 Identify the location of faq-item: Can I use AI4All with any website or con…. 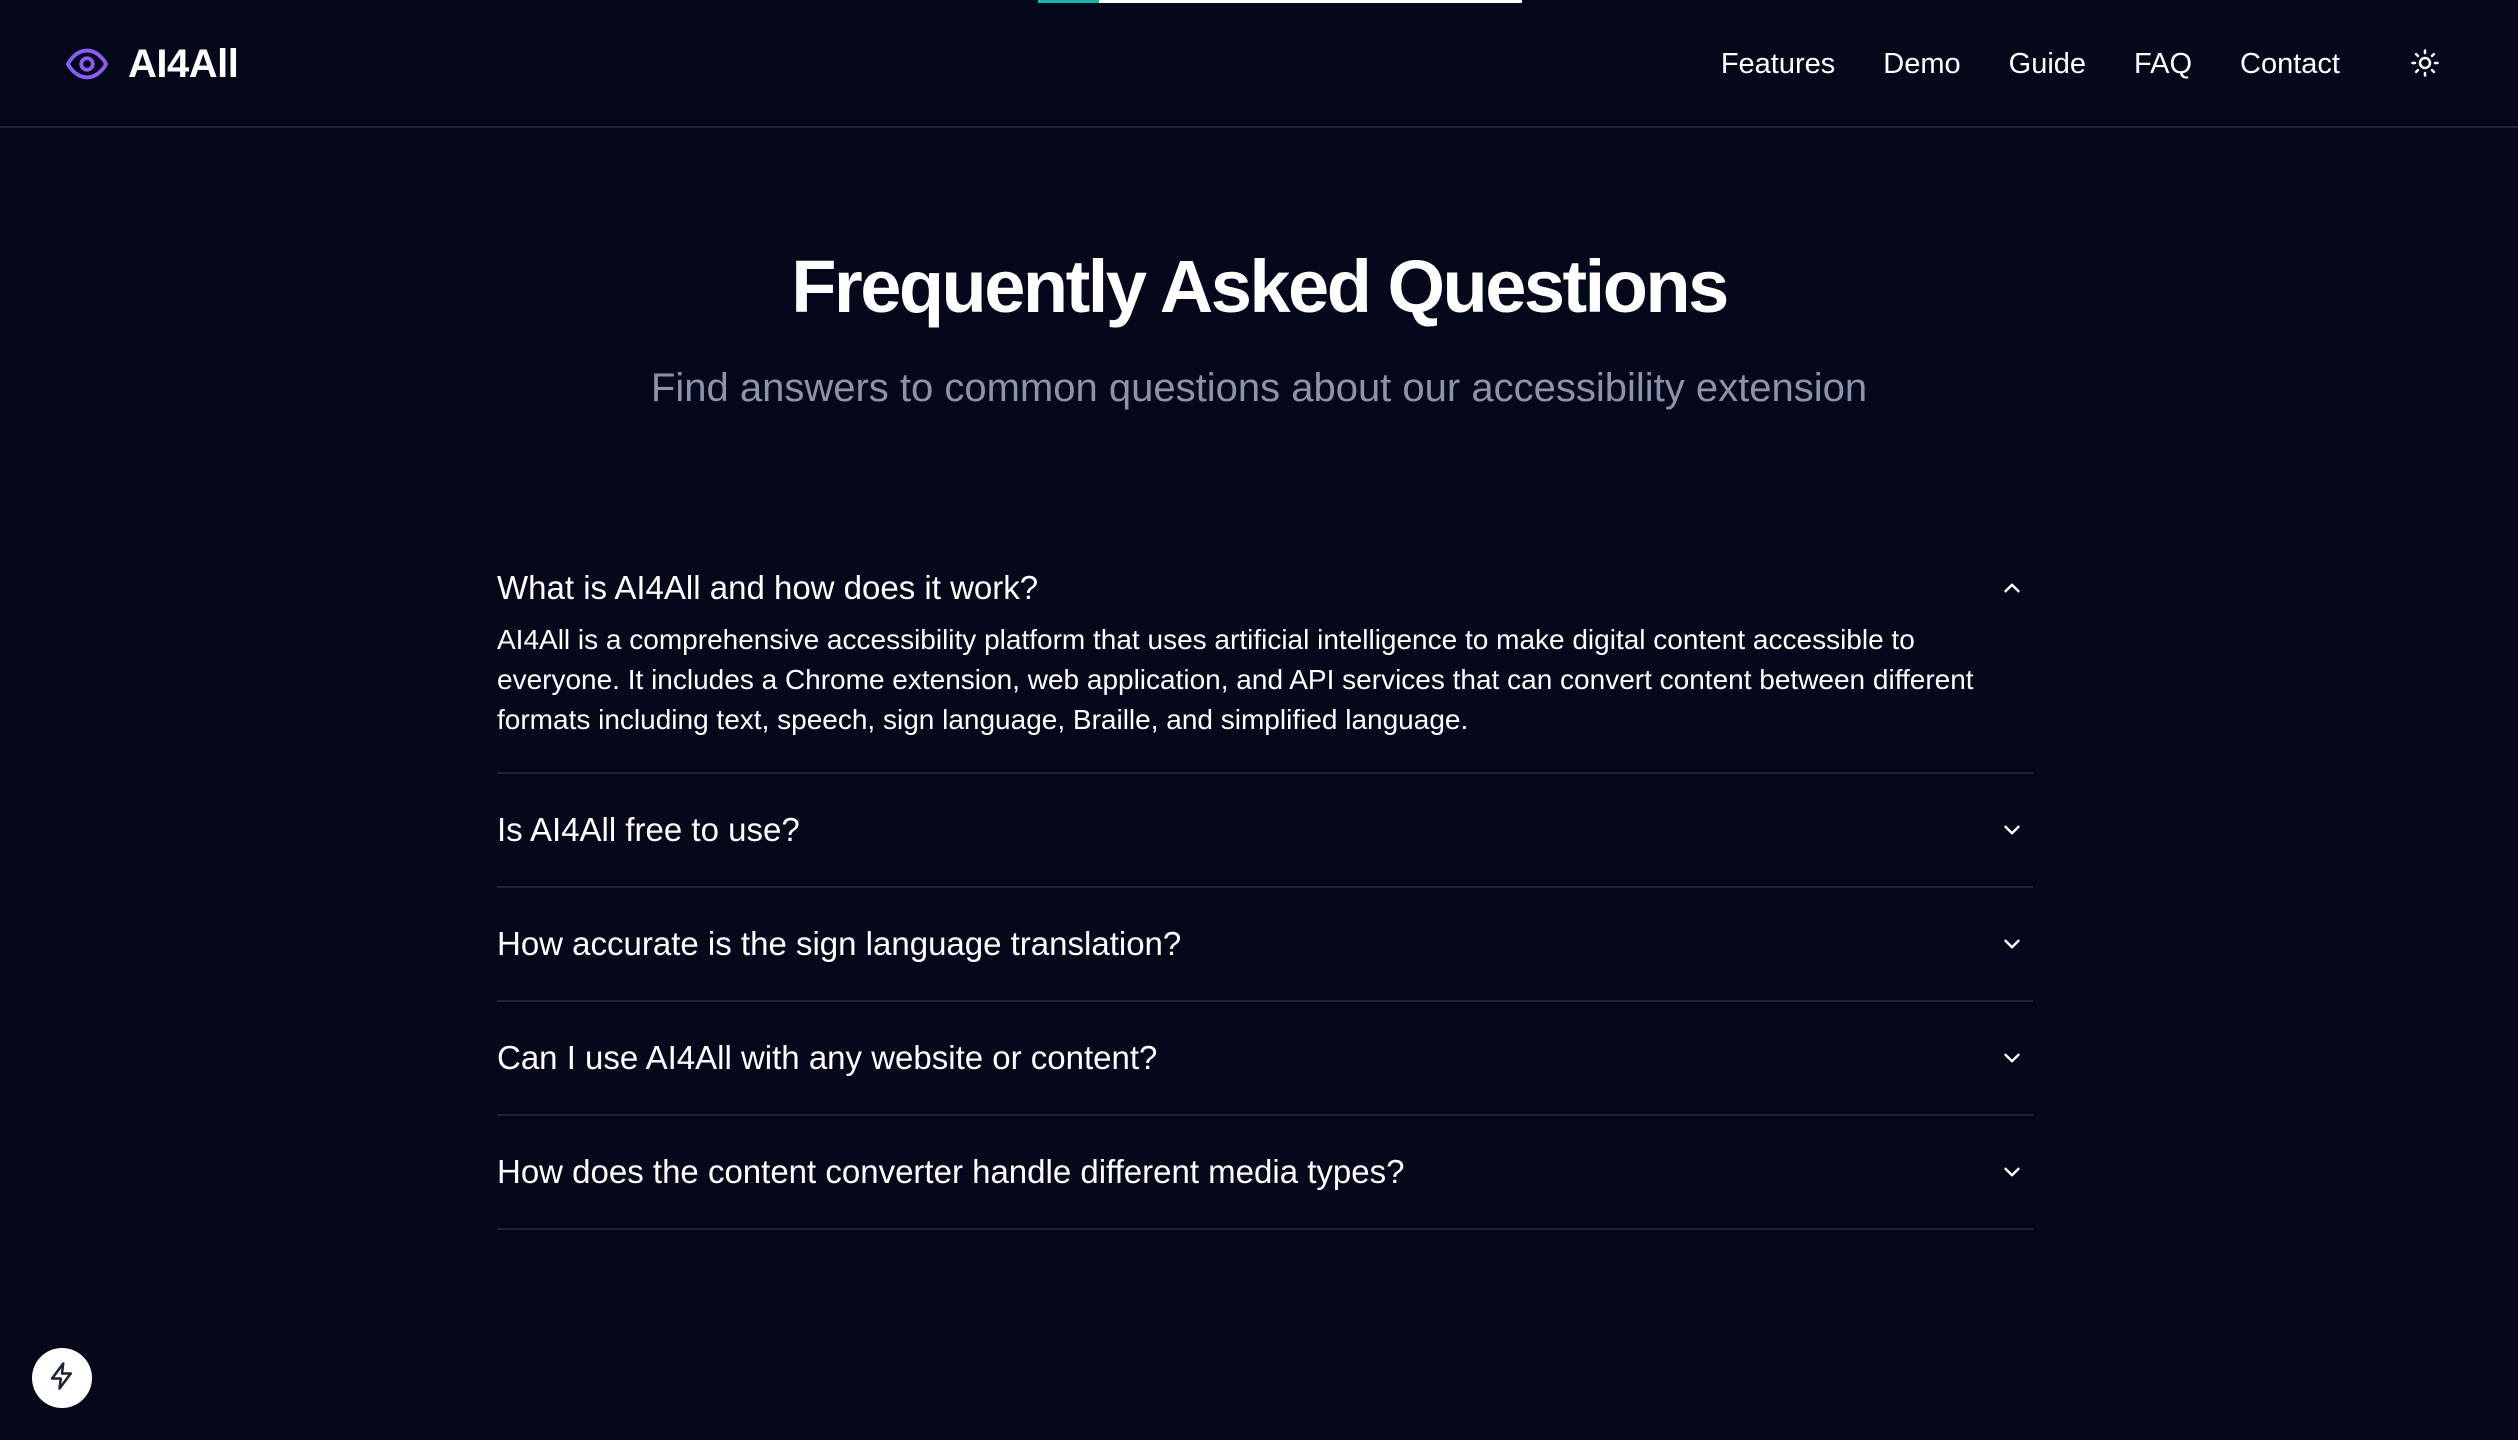
(1265, 1059).